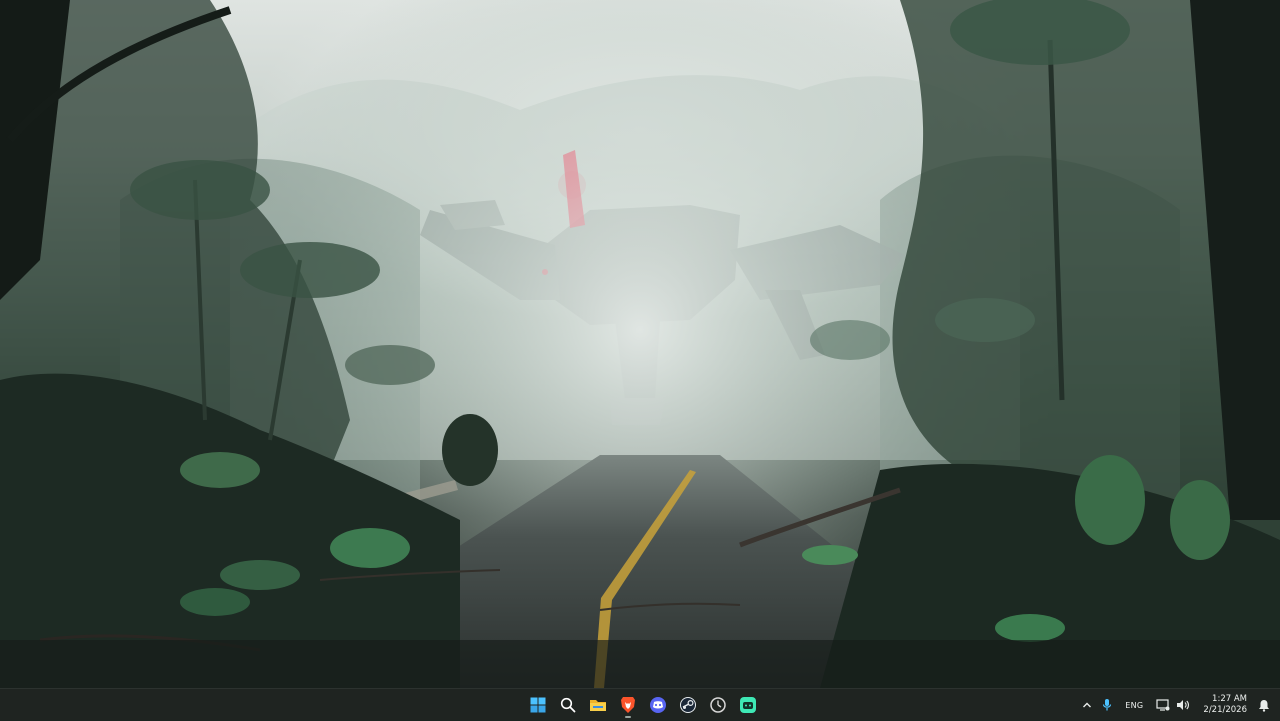 Image resolution: width=1280 pixels, height=721 pixels. I want to click on volume-icon, so click(1183, 705).